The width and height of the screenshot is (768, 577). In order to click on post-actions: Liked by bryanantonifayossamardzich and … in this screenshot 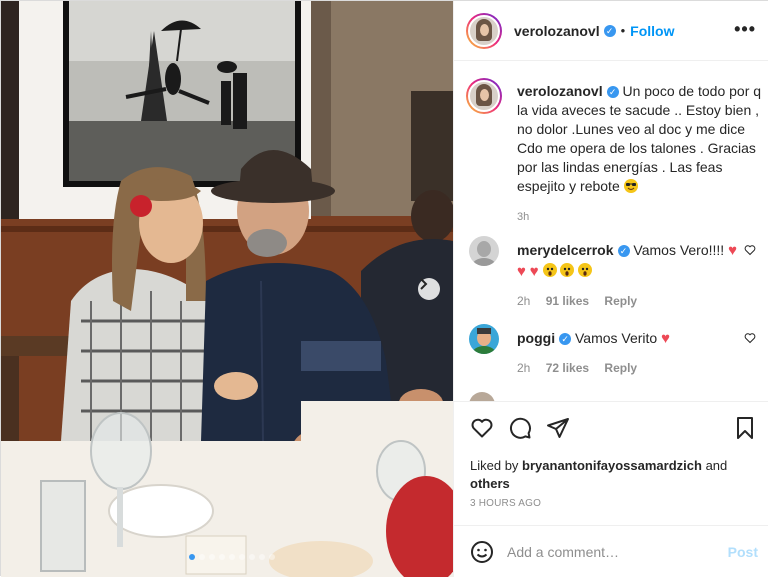, I will do `click(611, 466)`.